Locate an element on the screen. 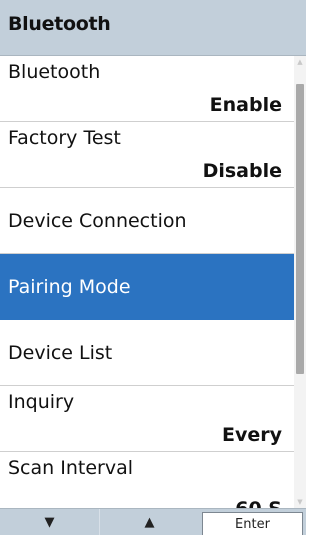  up-triangle-icon: ▲ is located at coordinates (149, 522).